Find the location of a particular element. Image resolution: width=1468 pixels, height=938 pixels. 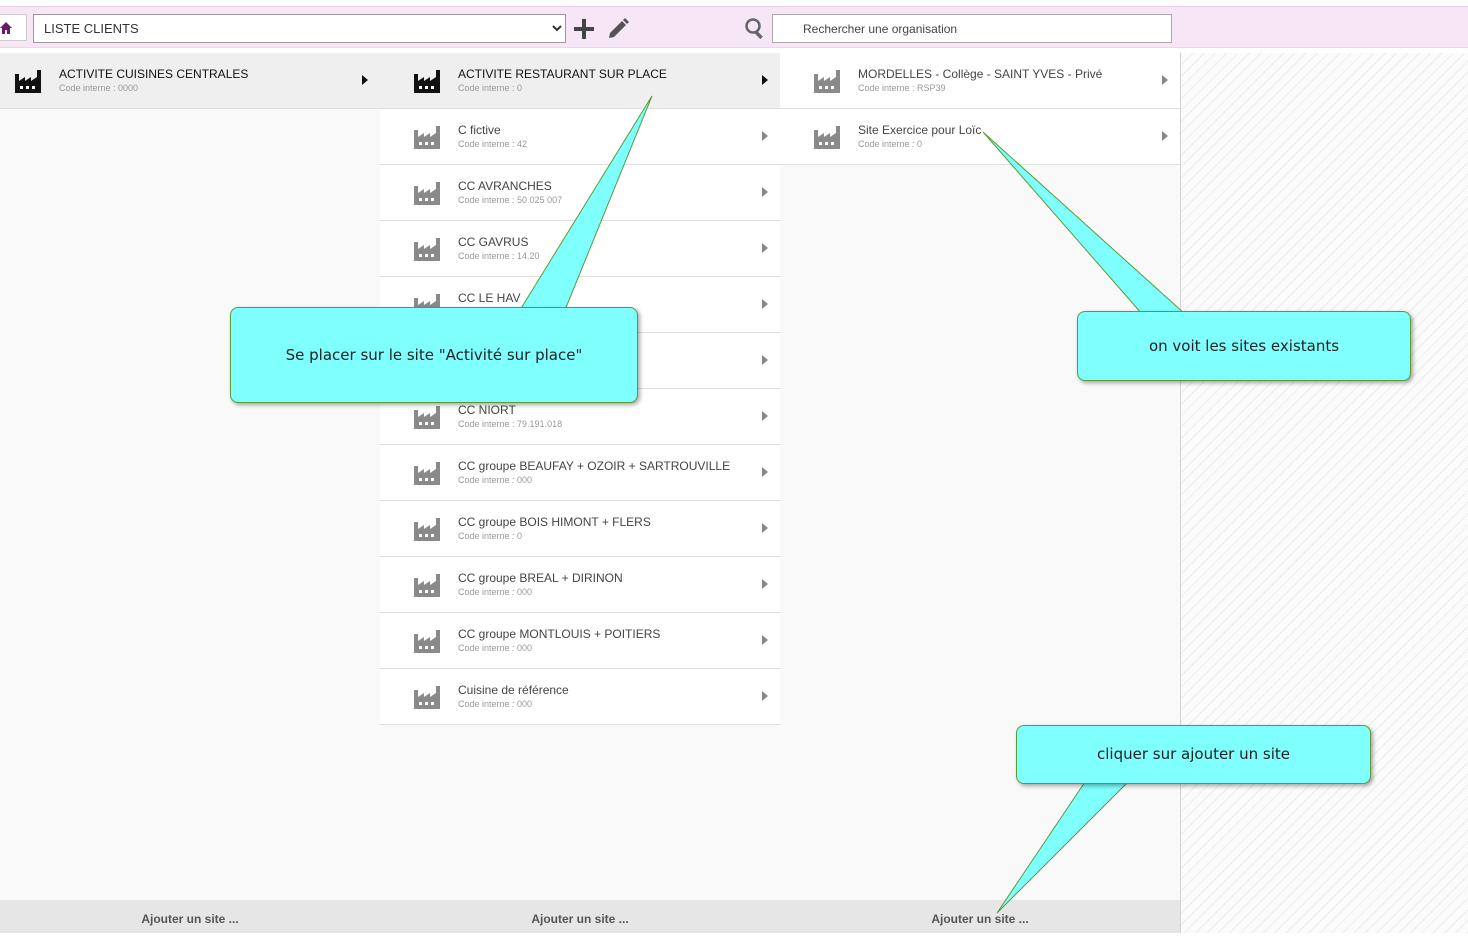

item-name: Cuisine de référence is located at coordinates (513, 690).